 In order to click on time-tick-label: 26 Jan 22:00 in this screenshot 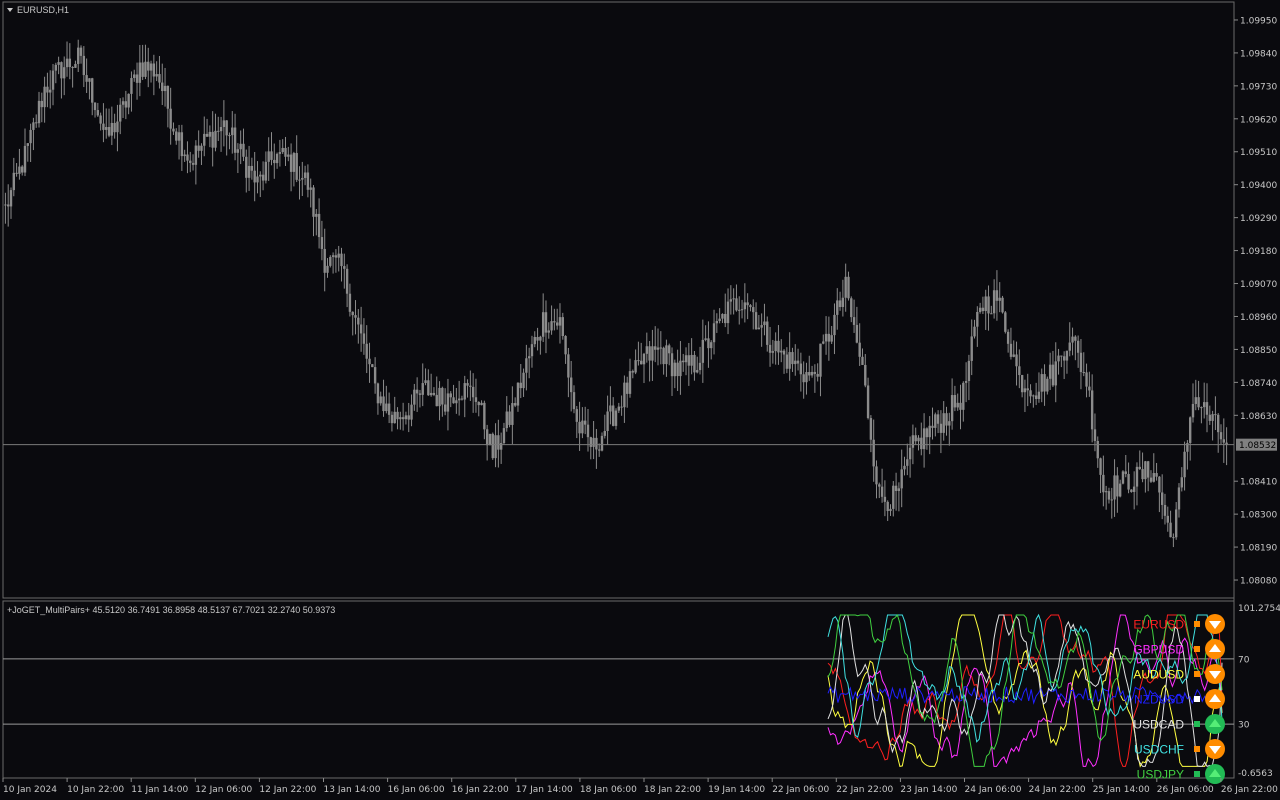, I will do `click(1249, 790)`.